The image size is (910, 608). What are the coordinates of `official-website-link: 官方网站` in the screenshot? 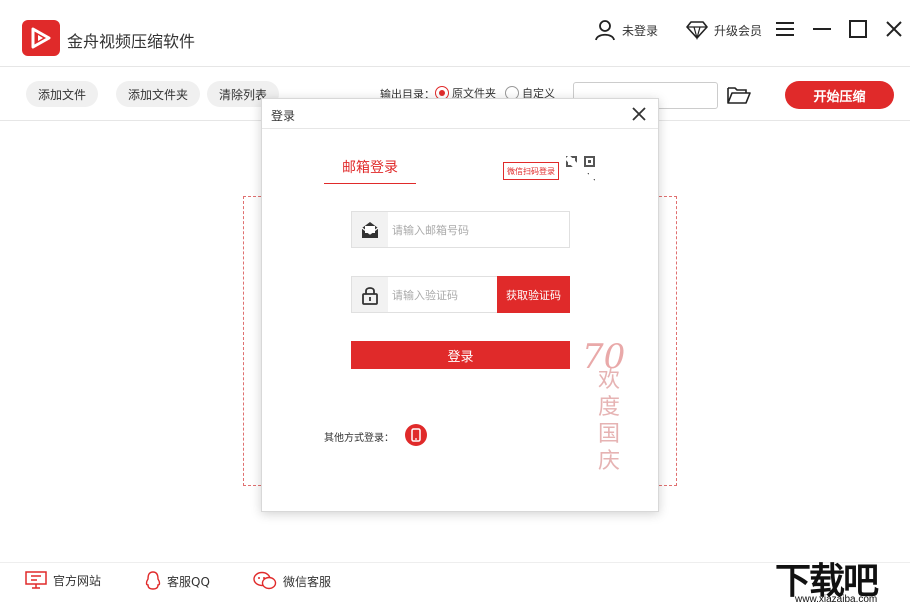 It's located at (63, 580).